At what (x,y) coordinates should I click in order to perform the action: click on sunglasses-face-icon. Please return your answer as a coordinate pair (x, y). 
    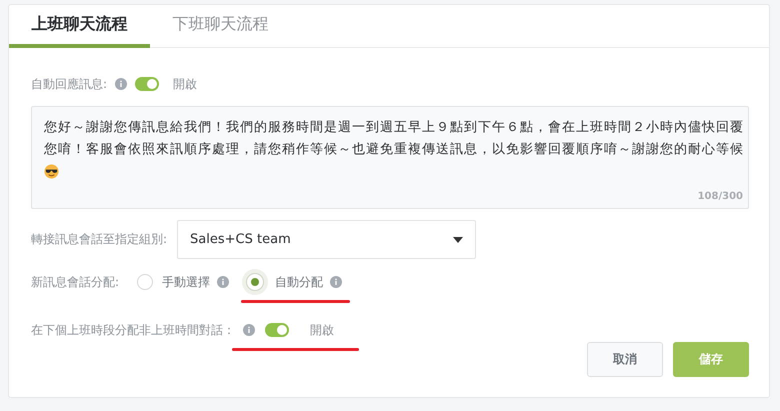
    Looking at the image, I should click on (51, 171).